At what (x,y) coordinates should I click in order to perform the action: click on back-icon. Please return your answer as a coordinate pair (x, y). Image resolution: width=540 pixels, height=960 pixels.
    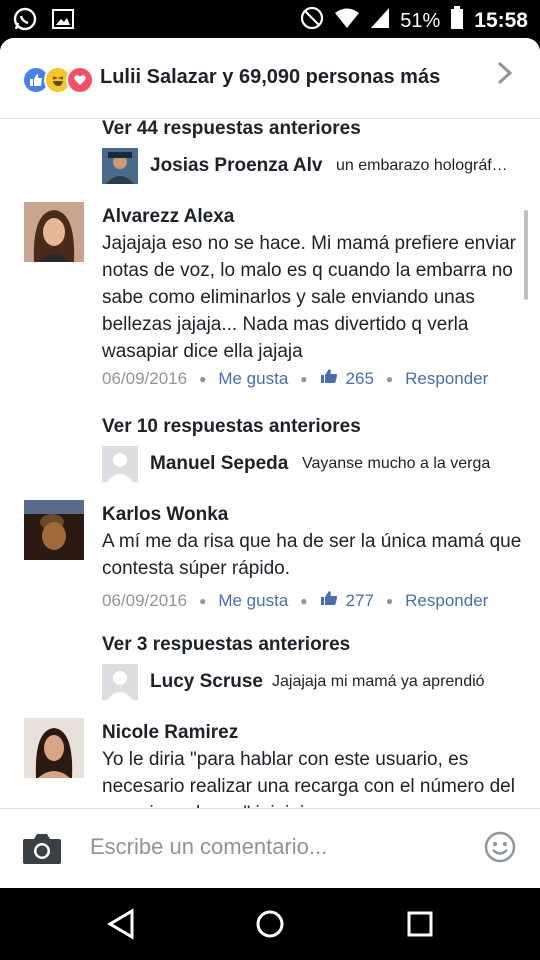
    Looking at the image, I should click on (121, 926).